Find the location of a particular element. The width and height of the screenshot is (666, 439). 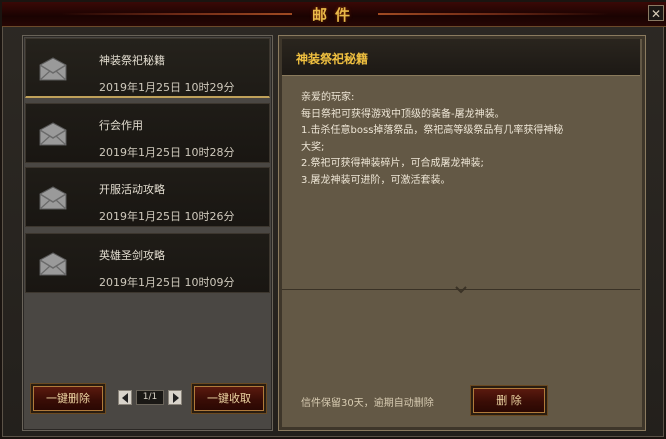

window-title: 邮件 is located at coordinates (334, 15).